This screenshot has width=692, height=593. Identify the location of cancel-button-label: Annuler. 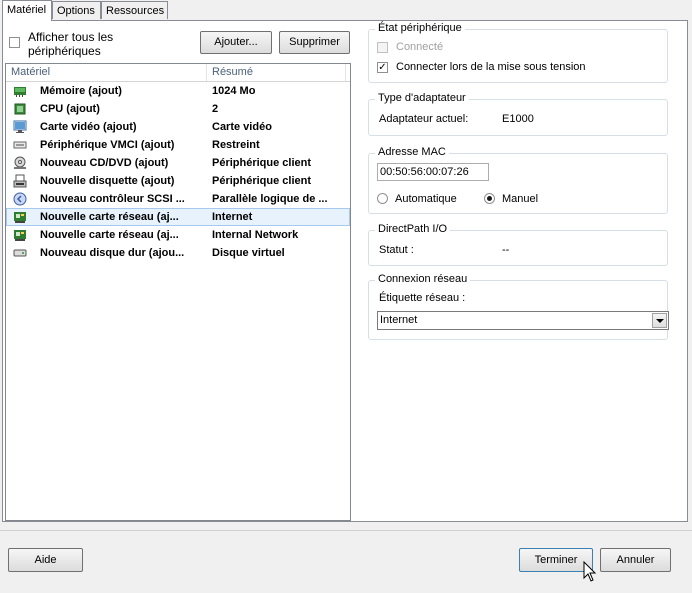
(635, 560).